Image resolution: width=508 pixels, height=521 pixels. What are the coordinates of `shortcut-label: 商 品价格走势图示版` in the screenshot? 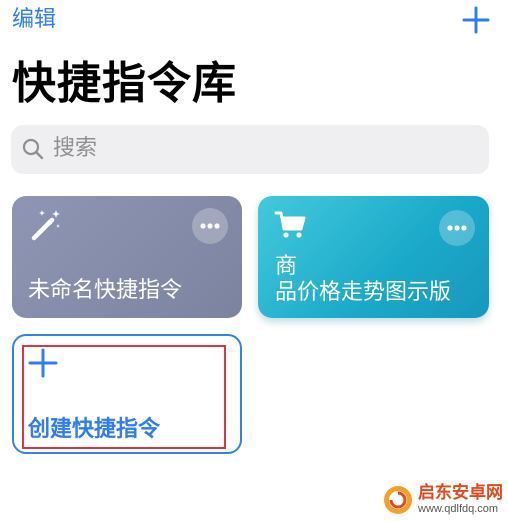 It's located at (375, 280).